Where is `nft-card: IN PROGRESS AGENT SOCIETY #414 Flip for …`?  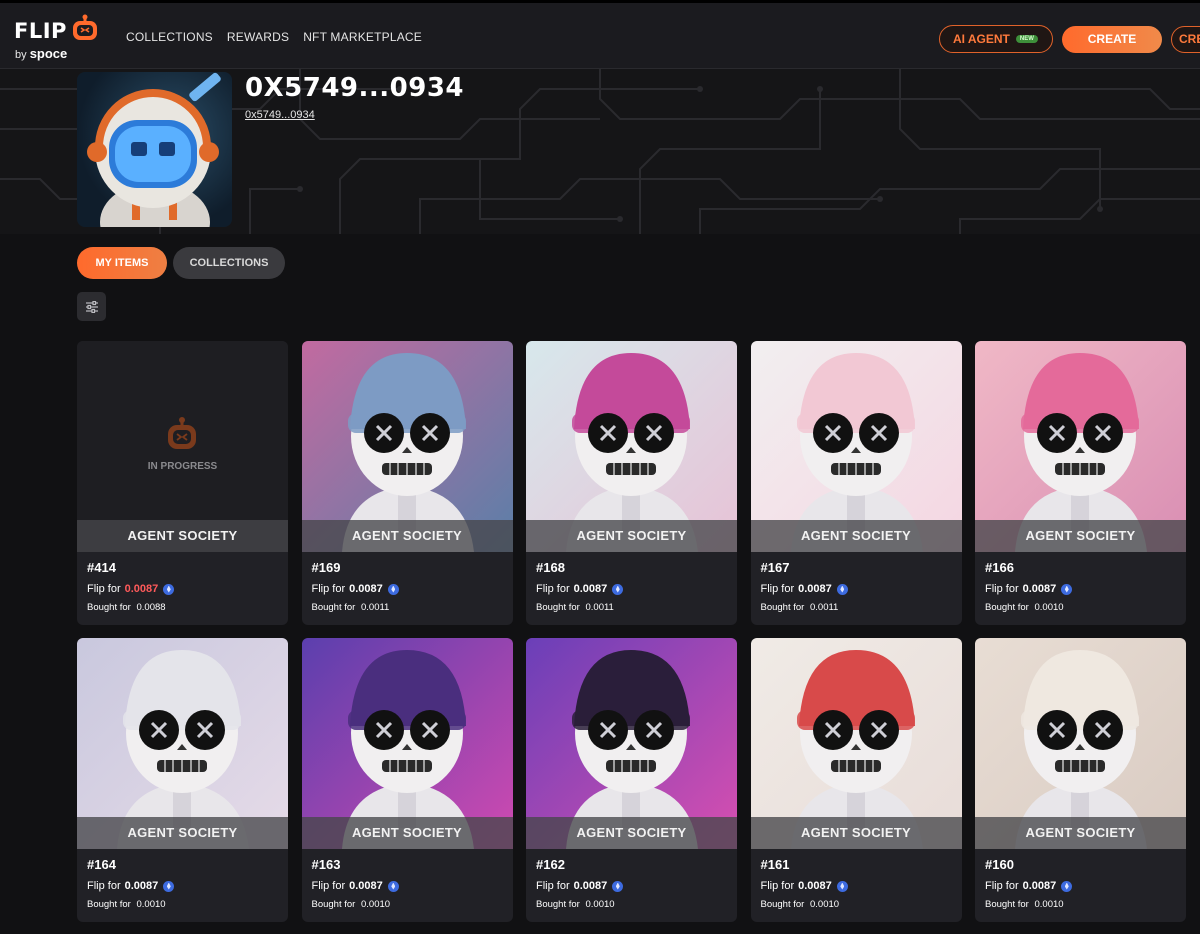 nft-card: IN PROGRESS AGENT SOCIETY #414 Flip for … is located at coordinates (182, 483).